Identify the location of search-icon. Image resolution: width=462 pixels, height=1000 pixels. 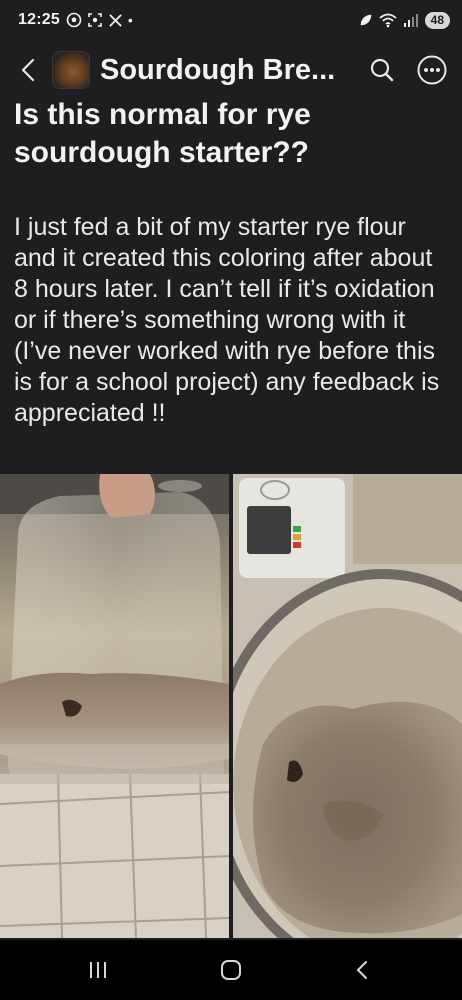
(382, 70).